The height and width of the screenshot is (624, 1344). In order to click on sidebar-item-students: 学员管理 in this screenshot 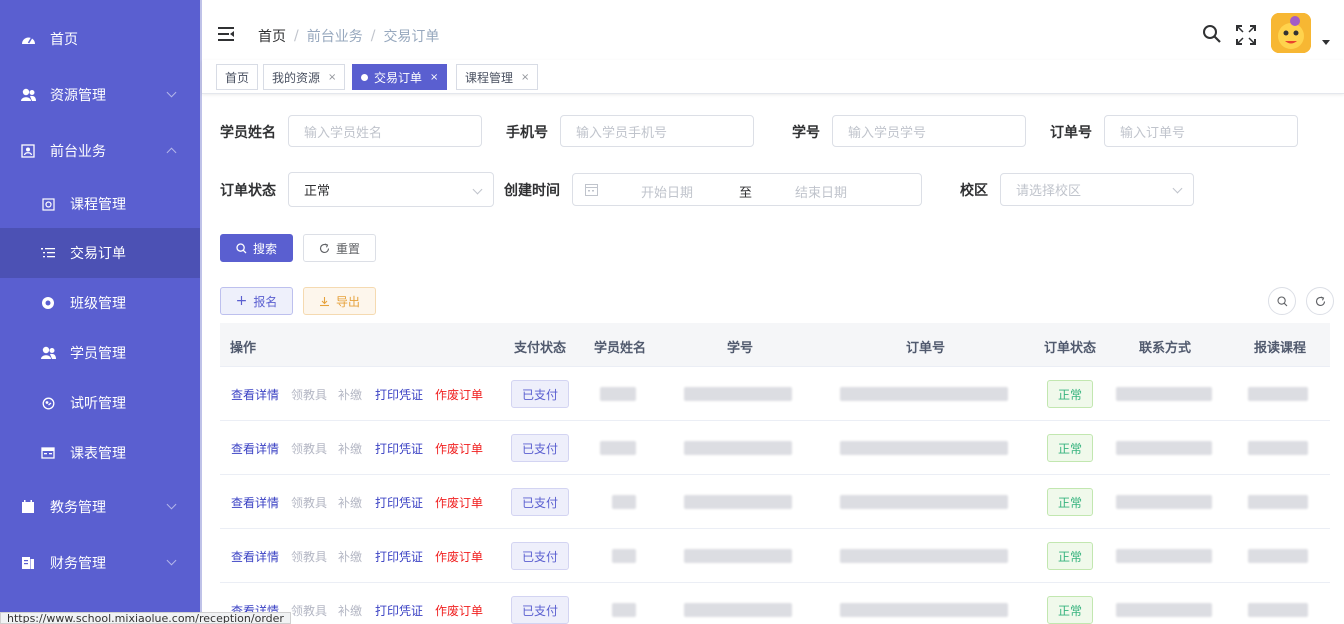, I will do `click(100, 353)`.